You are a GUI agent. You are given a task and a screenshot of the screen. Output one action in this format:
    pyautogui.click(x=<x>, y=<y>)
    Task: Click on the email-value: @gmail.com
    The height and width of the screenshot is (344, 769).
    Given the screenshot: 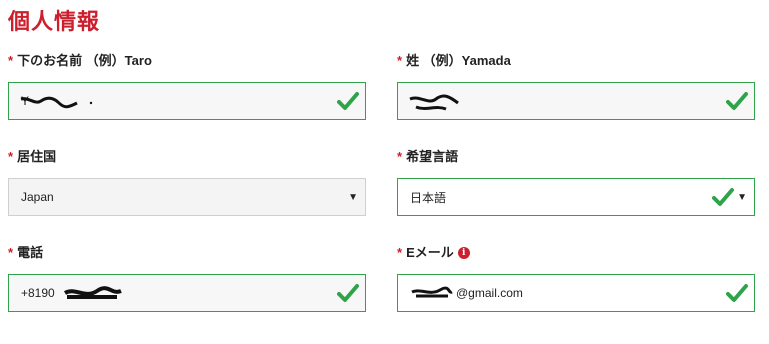 What is the action you would take?
    pyautogui.click(x=489, y=293)
    